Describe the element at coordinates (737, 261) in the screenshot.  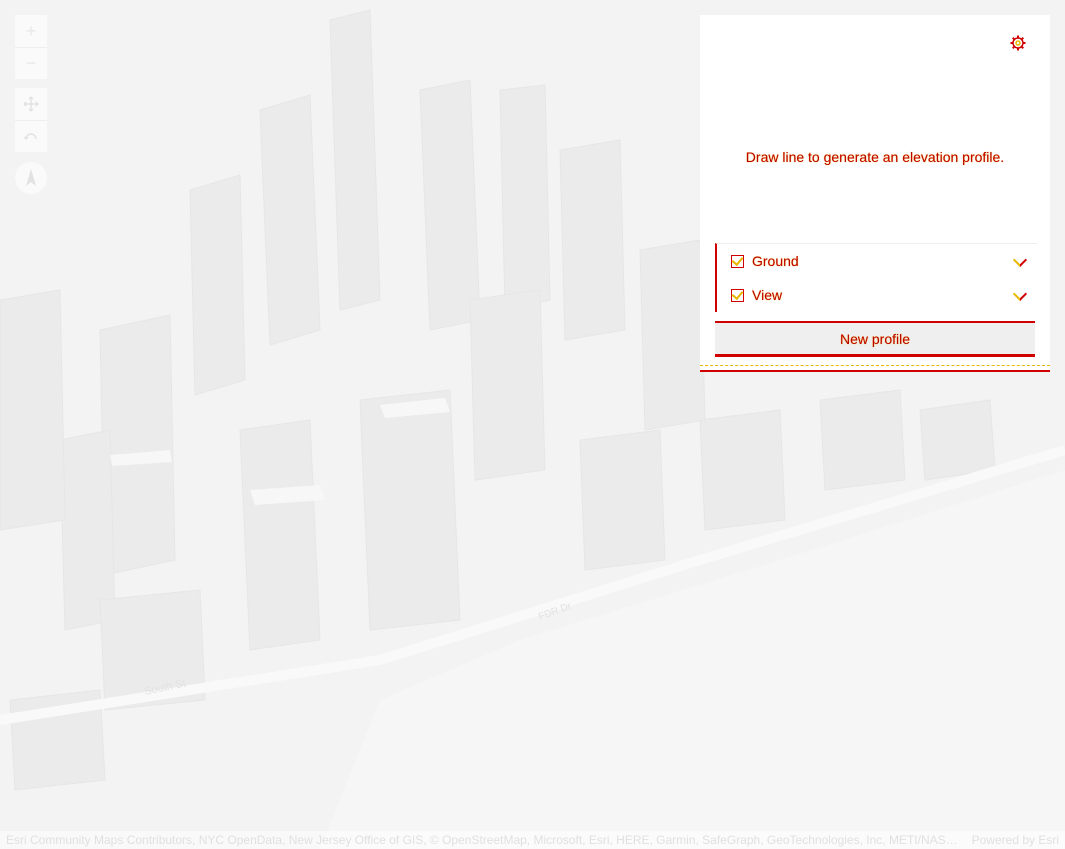
I see `ground-checkbox` at that location.